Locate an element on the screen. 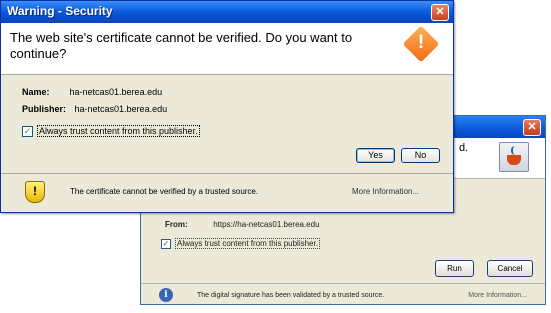 This screenshot has height=313, width=551. yes-button: Yes is located at coordinates (375, 155).